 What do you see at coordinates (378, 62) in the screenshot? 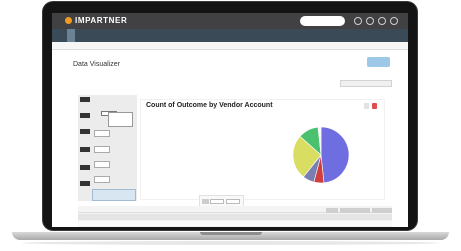
I see `primary-action-button` at bounding box center [378, 62].